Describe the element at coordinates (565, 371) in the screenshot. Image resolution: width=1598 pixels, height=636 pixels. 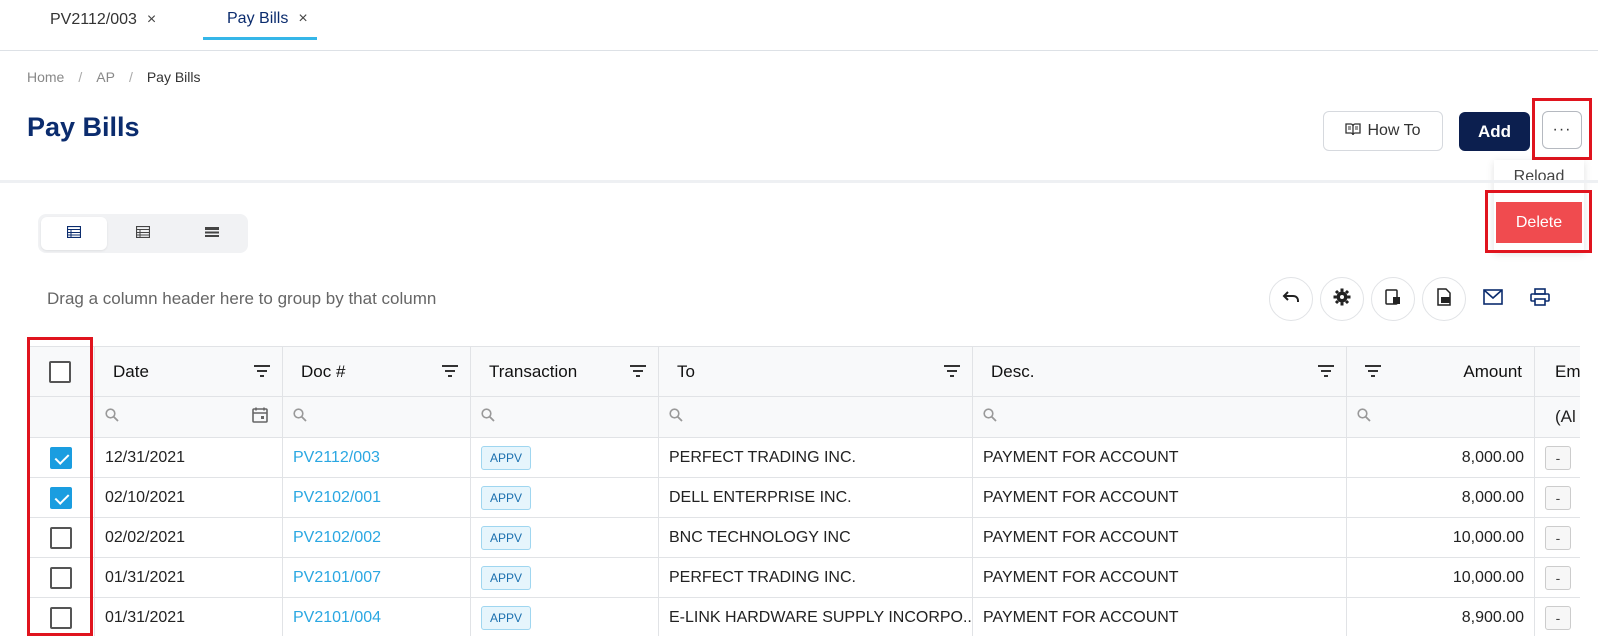
I see `column-header-transaction: Transaction` at that location.